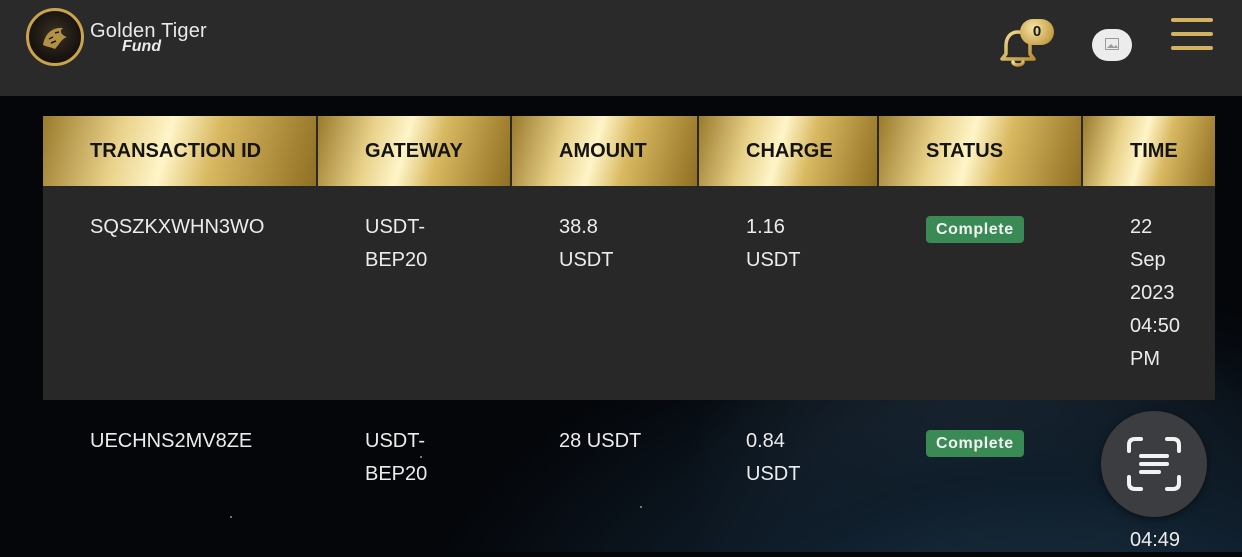  What do you see at coordinates (773, 243) in the screenshot?
I see `charge: 1.16 USDT` at bounding box center [773, 243].